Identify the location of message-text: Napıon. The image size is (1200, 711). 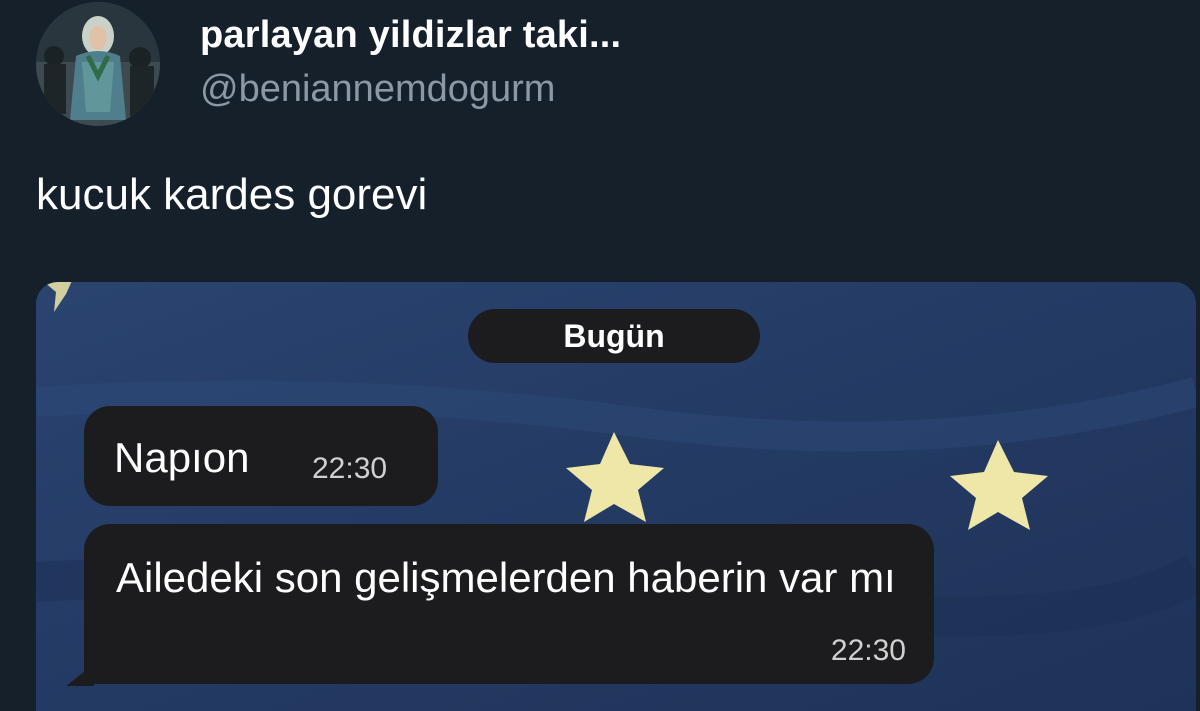
(182, 457).